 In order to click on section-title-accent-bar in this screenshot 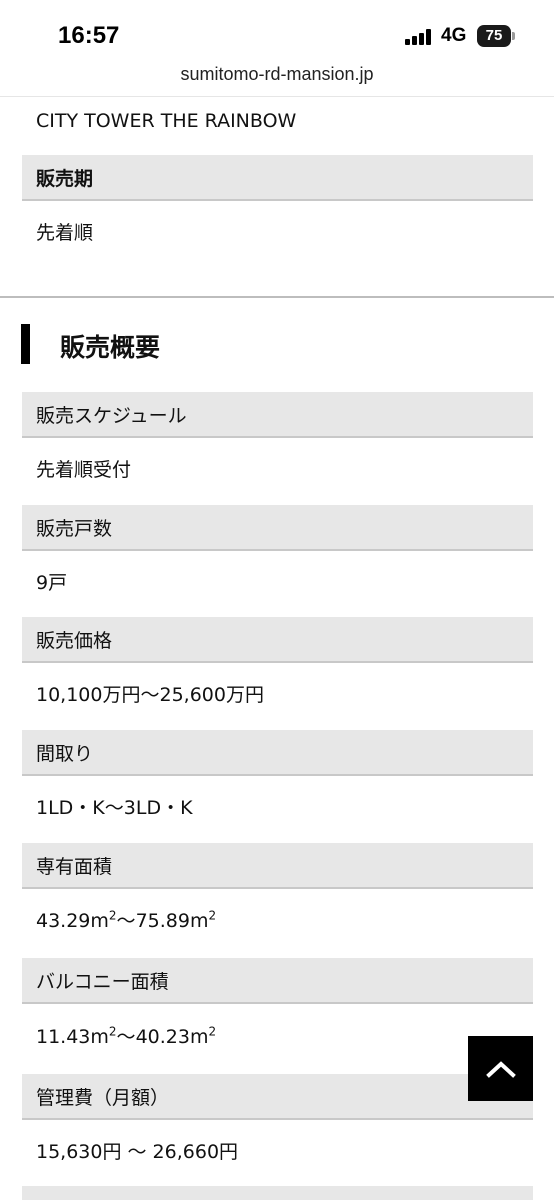, I will do `click(25, 344)`.